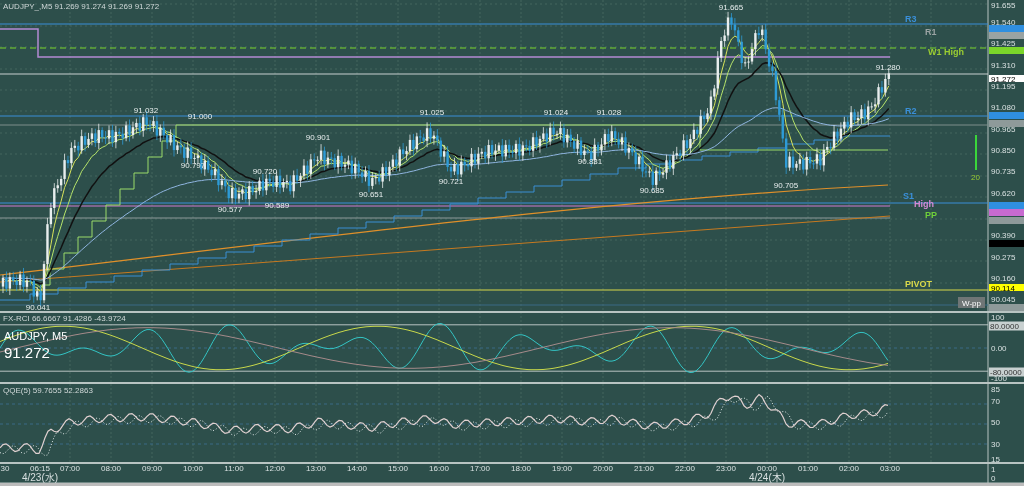 This screenshot has height=486, width=1024. Describe the element at coordinates (200, 116) in the screenshot. I see `price-label: 91.000` at that location.